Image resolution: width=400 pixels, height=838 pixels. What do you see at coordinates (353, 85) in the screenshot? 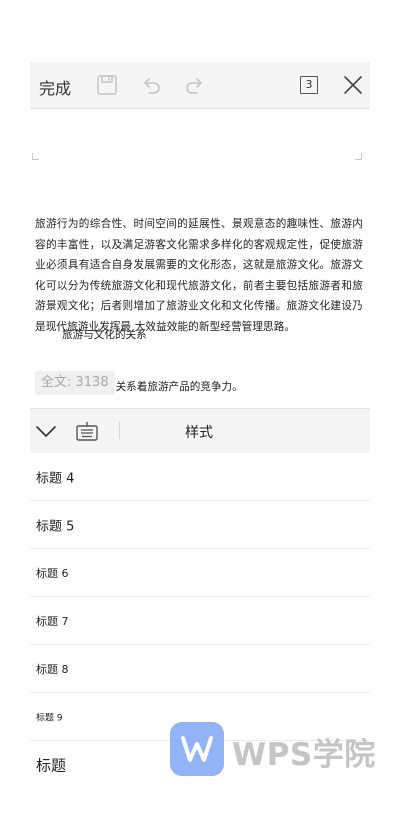
I see `close-icon` at bounding box center [353, 85].